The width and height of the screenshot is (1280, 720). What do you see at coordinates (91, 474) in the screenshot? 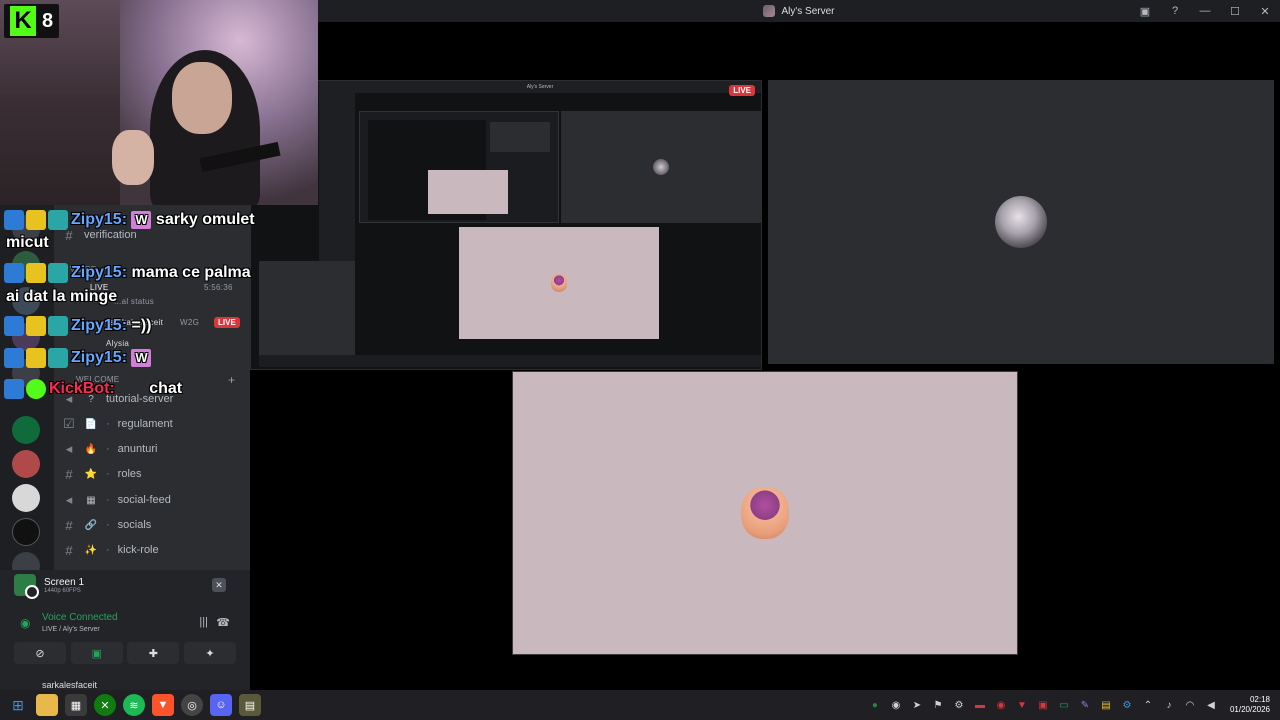
I see `channel-emoji: ⭐` at bounding box center [91, 474].